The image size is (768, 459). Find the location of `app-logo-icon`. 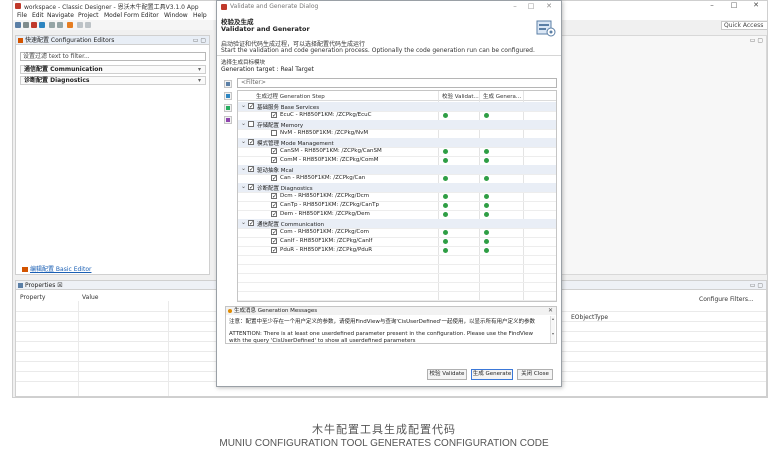

app-logo-icon is located at coordinates (18, 6).